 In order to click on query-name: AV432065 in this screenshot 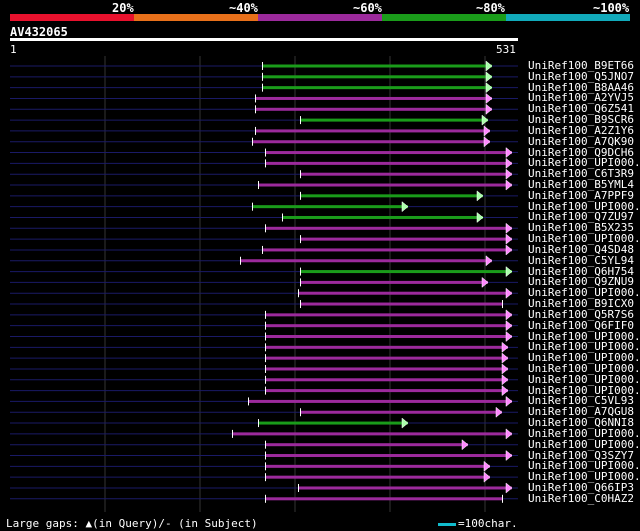, I will do `click(39, 32)`.